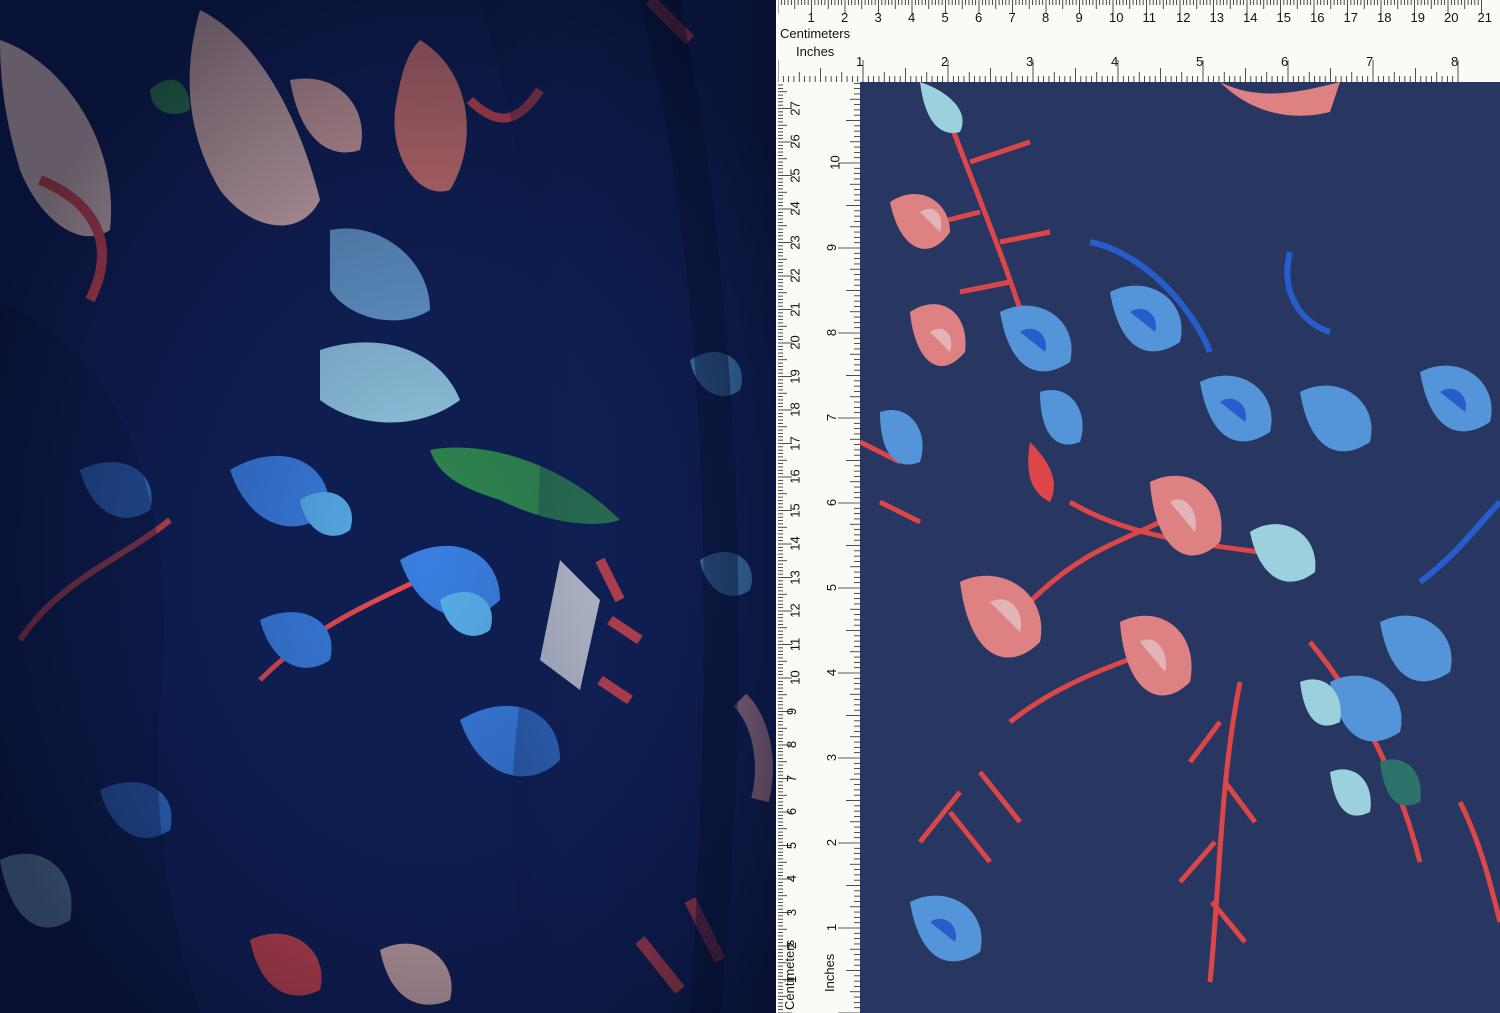 Image resolution: width=1500 pixels, height=1013 pixels. I want to click on ruler-top-cm-number: 20, so click(1451, 17).